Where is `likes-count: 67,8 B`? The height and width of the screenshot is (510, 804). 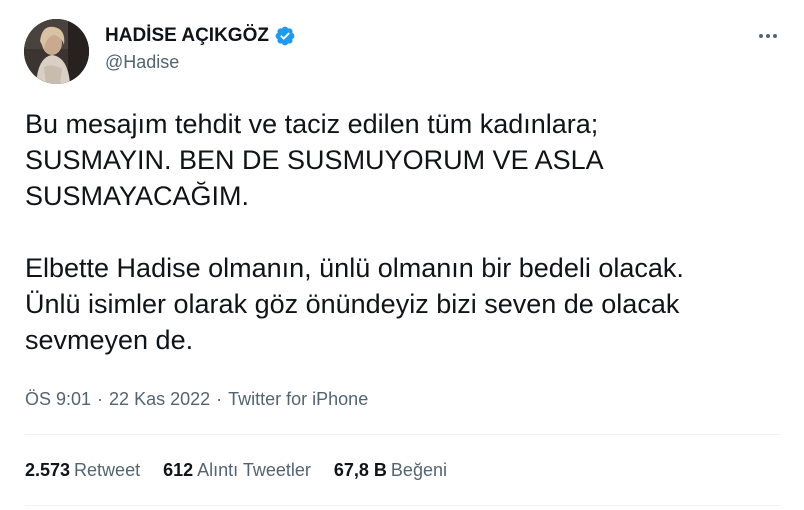 likes-count: 67,8 B is located at coordinates (360, 470).